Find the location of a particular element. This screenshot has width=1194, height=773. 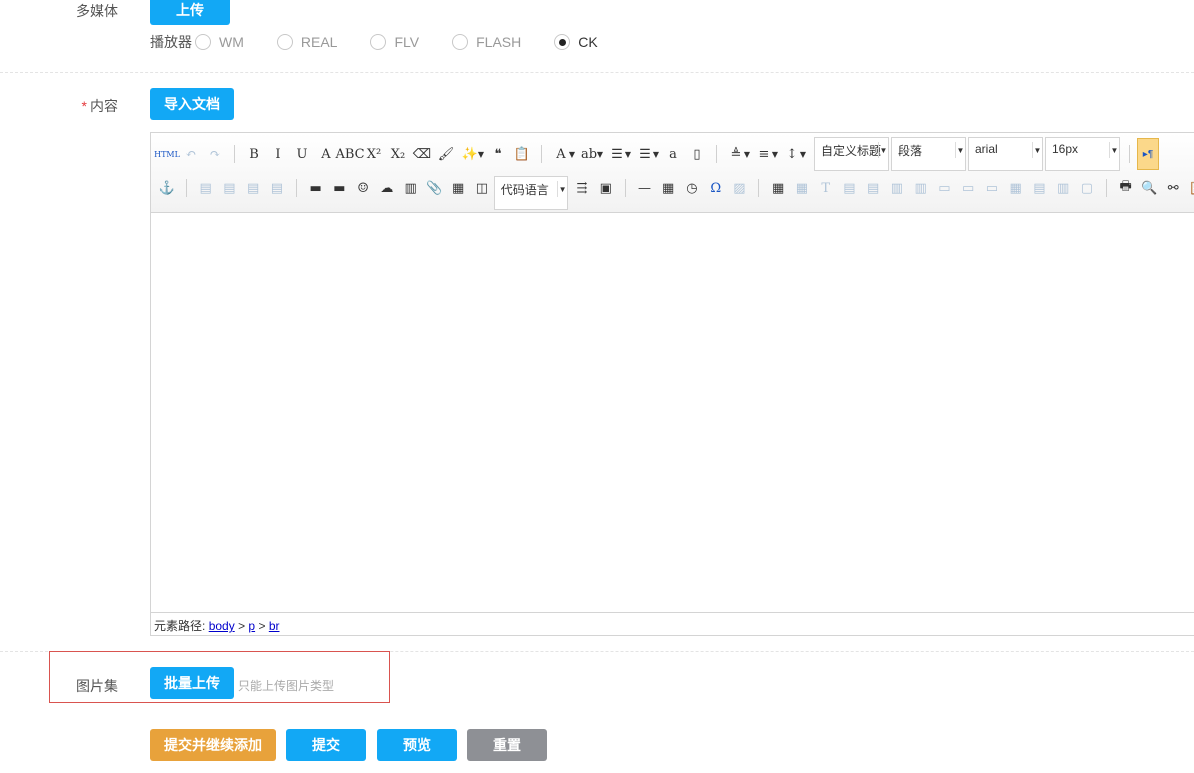

merge-cells-icon: ▭ is located at coordinates (945, 188).